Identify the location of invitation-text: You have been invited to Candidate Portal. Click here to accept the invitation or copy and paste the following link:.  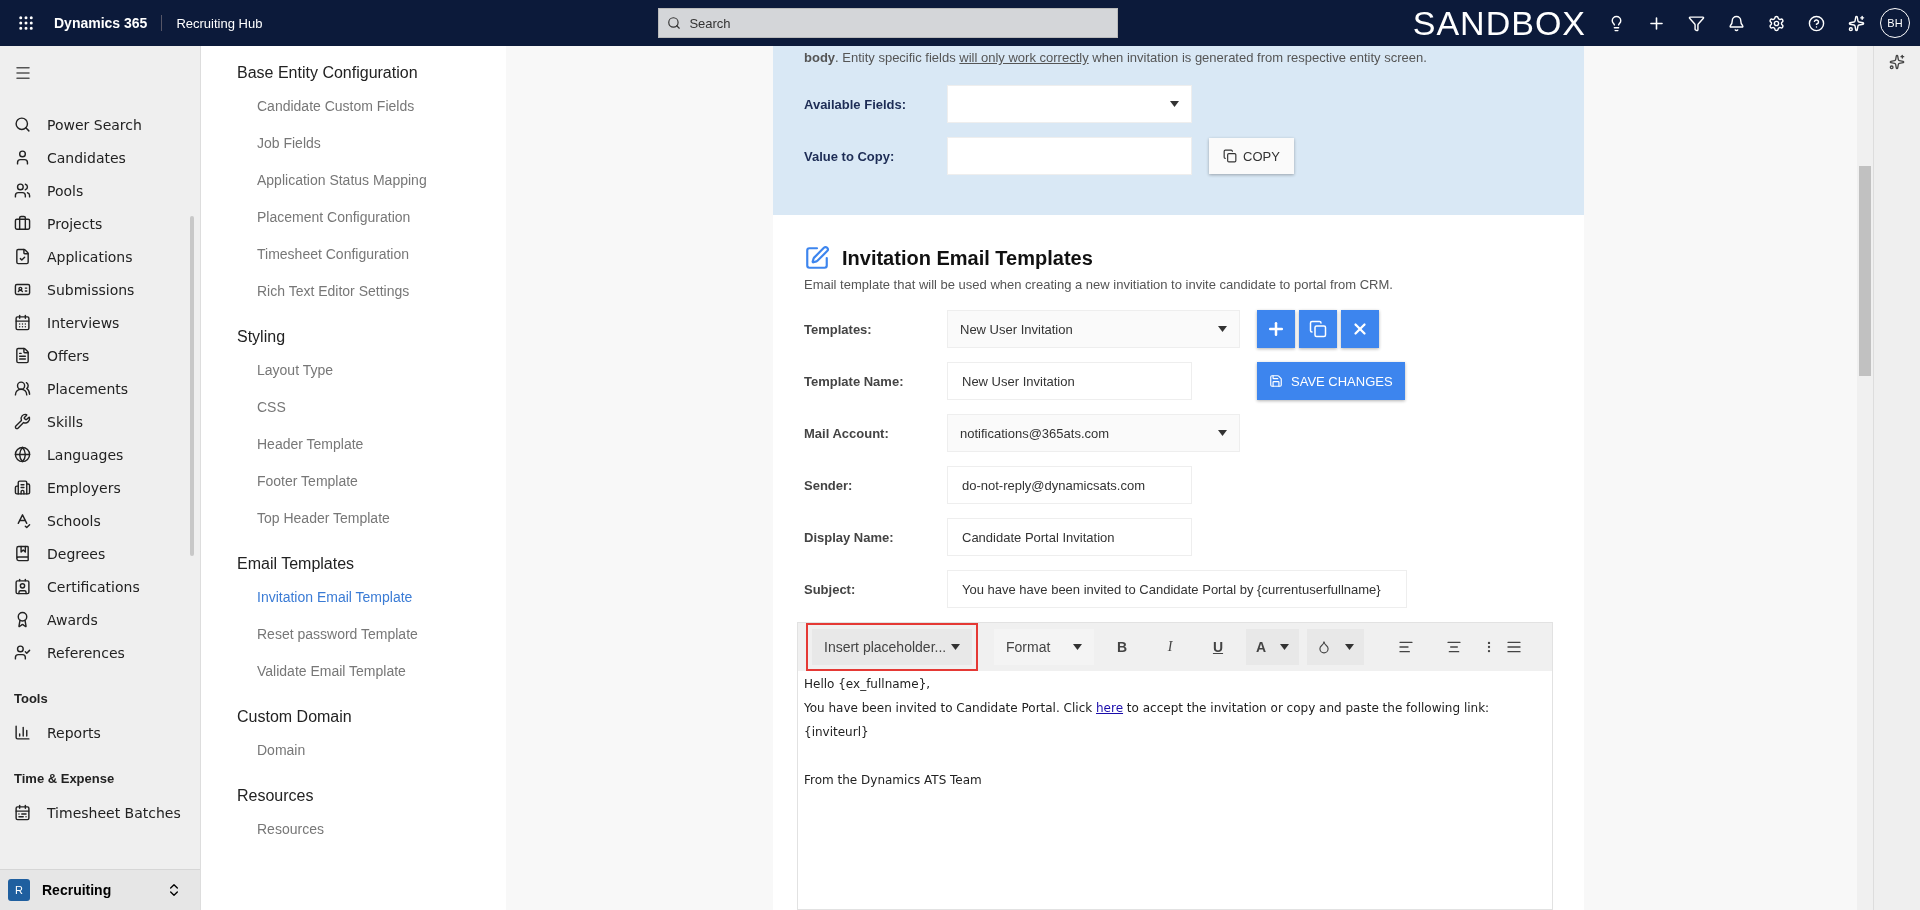
(1147, 708).